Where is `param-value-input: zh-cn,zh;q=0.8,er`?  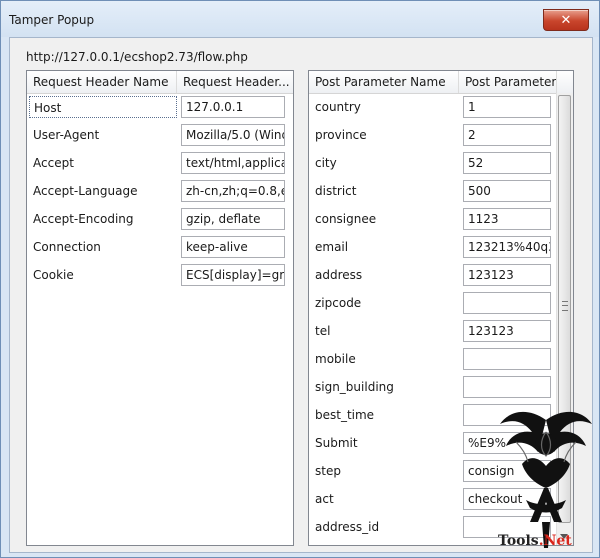
param-value-input: zh-cn,zh;q=0.8,er is located at coordinates (233, 191).